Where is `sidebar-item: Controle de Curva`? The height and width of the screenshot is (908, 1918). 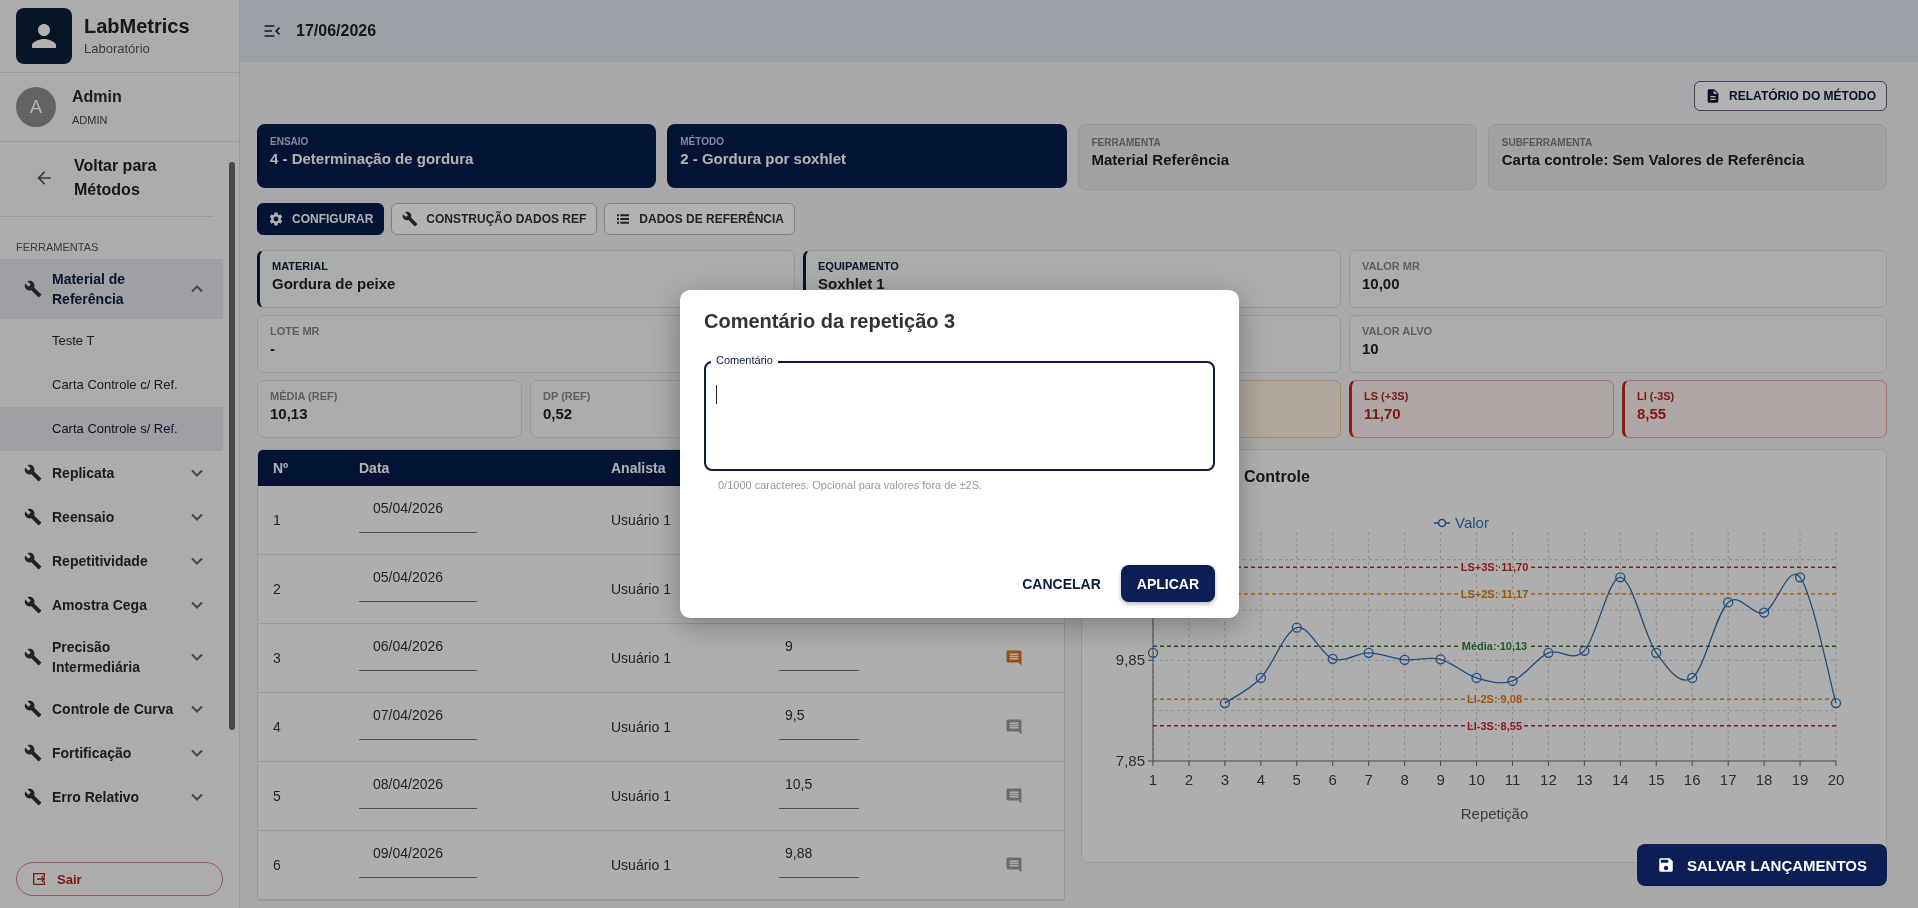
sidebar-item: Controle de Curva is located at coordinates (111, 709).